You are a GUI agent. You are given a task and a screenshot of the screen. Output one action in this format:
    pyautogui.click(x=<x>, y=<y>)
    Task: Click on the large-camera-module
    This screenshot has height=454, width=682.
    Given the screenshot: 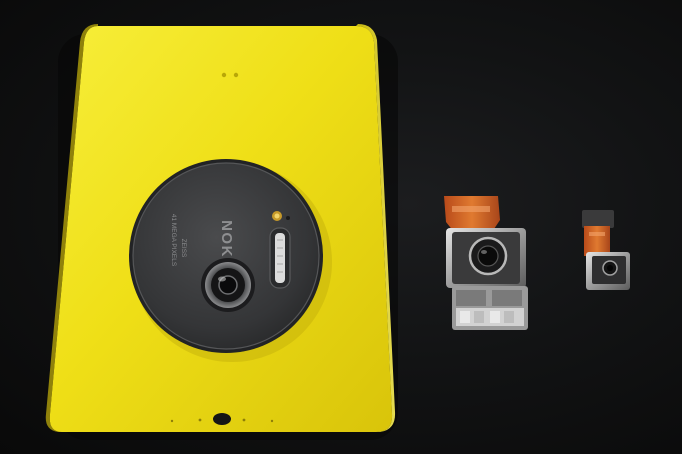 What is the action you would take?
    pyautogui.click(x=486, y=263)
    